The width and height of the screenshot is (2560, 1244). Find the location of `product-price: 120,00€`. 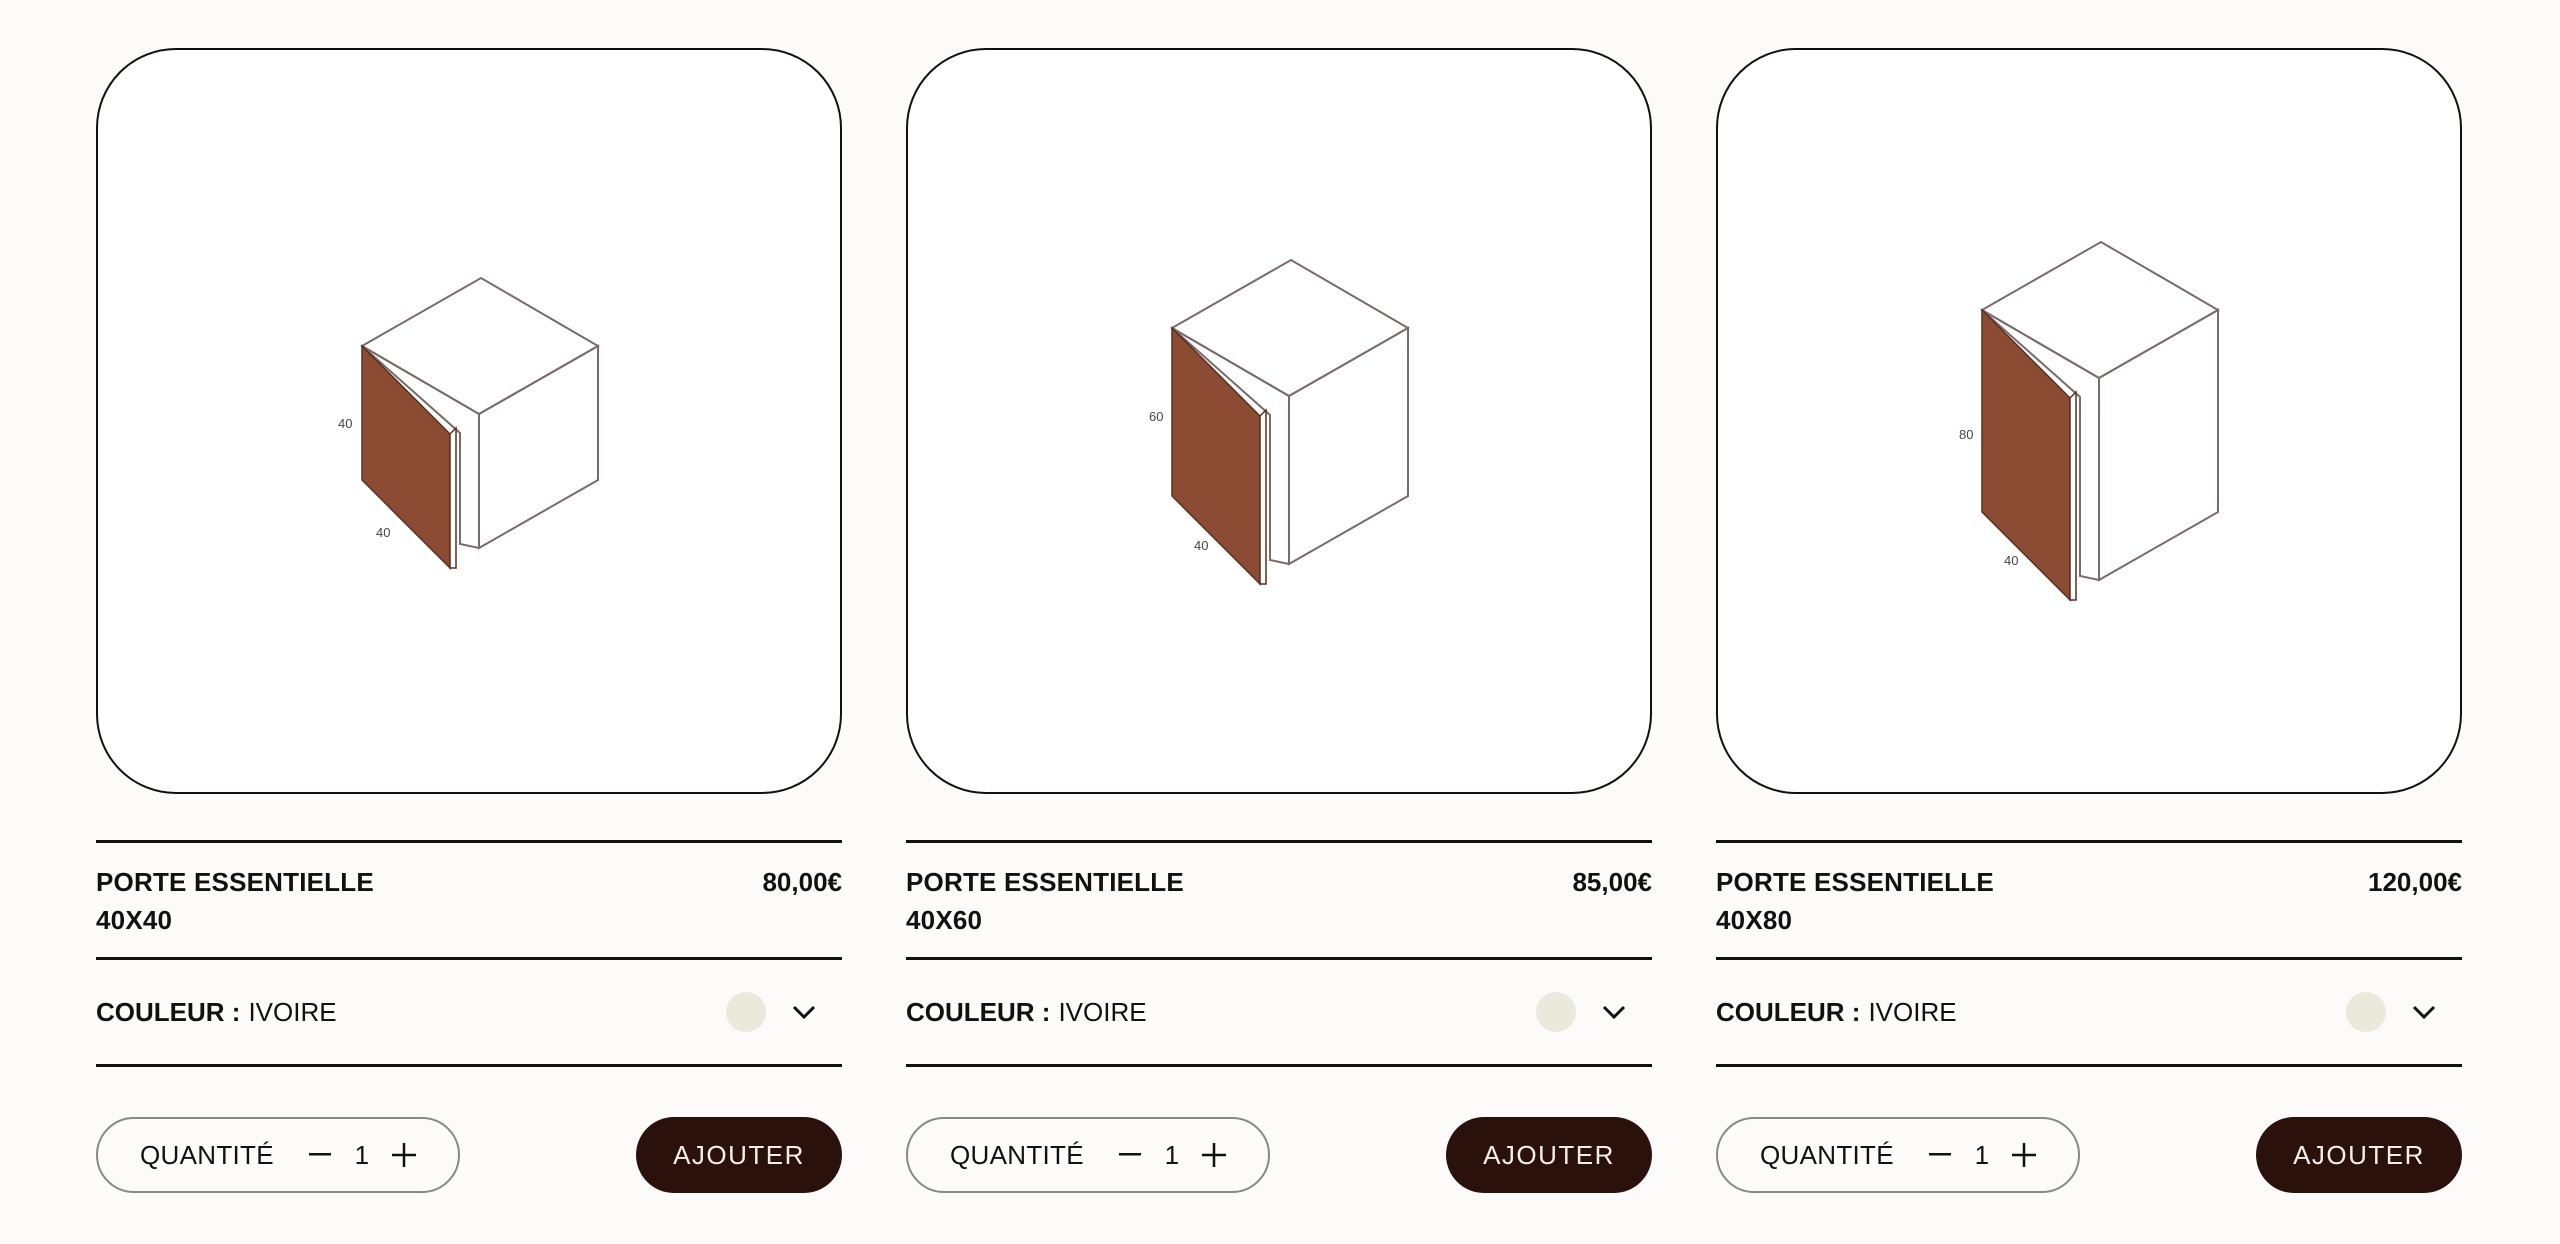

product-price: 120,00€ is located at coordinates (2415, 882).